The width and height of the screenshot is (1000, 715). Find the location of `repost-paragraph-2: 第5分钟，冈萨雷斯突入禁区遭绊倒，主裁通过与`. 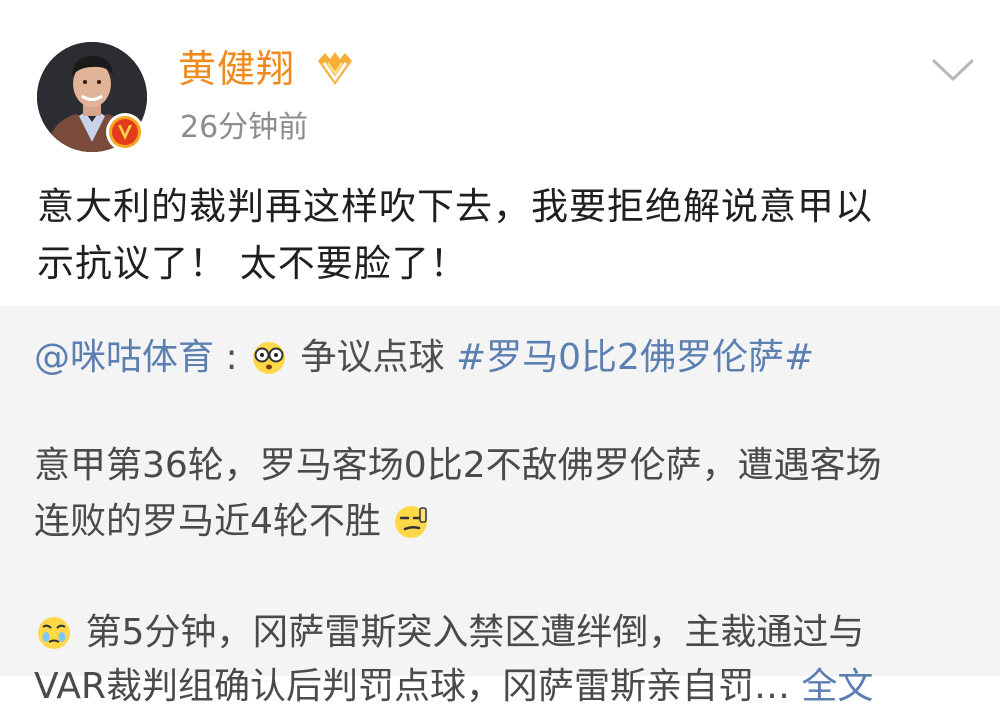

repost-paragraph-2: 第5分钟，冈萨雷斯突入禁区遭绊倒，主裁通过与 is located at coordinates (499, 633).